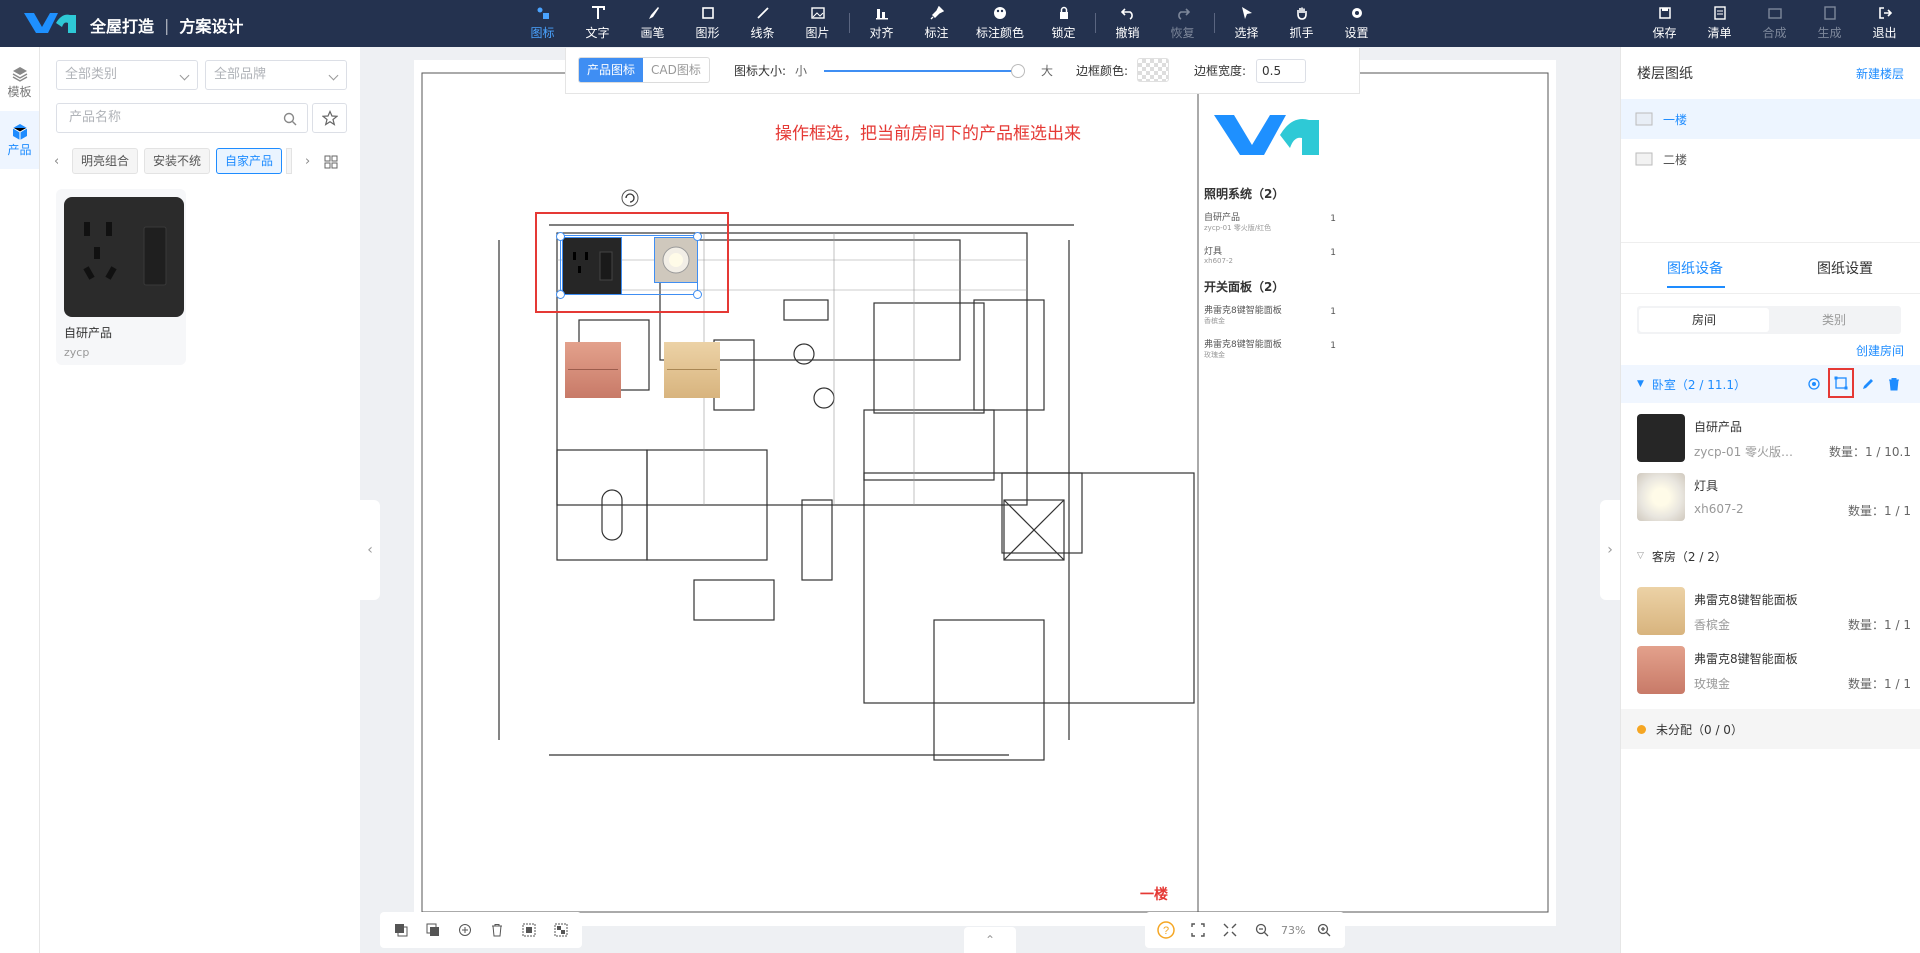  What do you see at coordinates (1774, 612) in the screenshot?
I see `room-device-item: 弗雷克8键智能面板 香槟金 数量：1 / 1` at bounding box center [1774, 612].